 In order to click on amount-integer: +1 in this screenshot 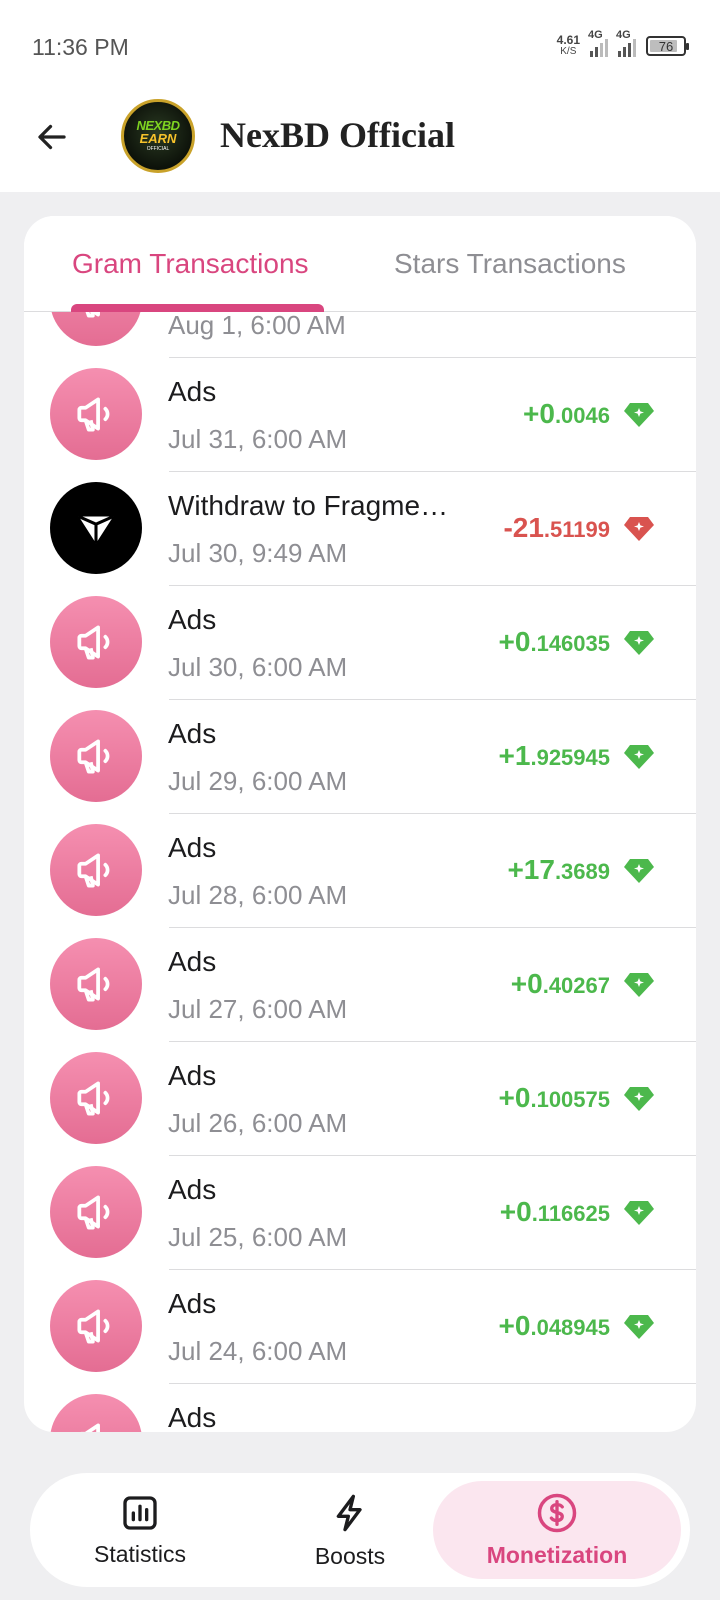, I will do `click(514, 755)`.